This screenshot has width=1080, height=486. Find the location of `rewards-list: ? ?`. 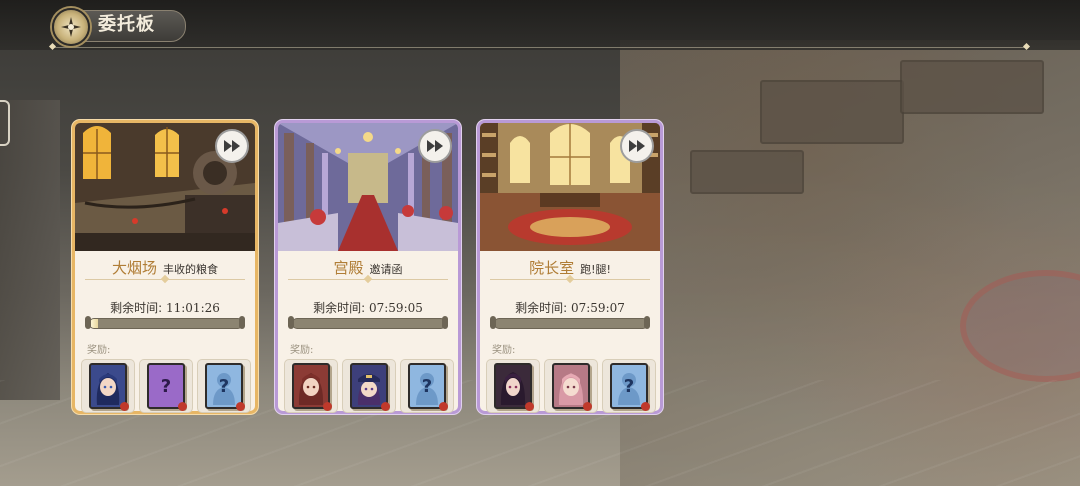

rewards-list: ? ? is located at coordinates (166, 386).